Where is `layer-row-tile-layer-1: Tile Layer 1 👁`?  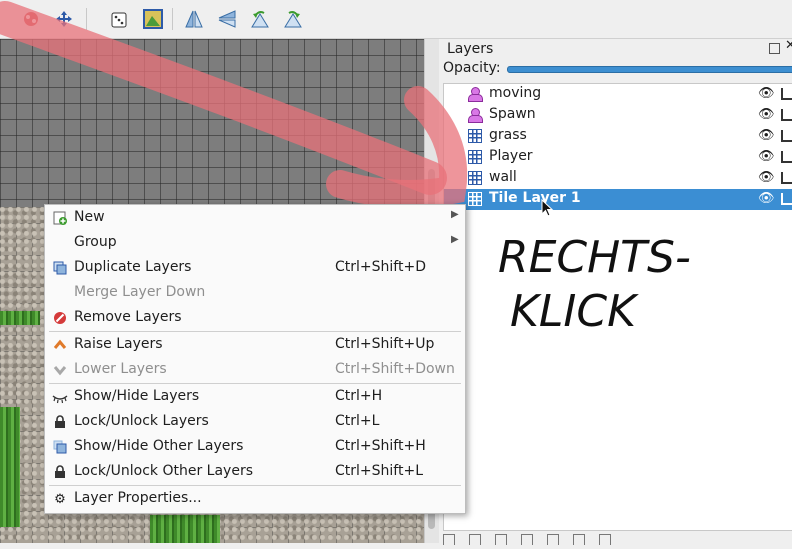
layer-row-tile-layer-1: Tile Layer 1 👁 is located at coordinates (618, 199).